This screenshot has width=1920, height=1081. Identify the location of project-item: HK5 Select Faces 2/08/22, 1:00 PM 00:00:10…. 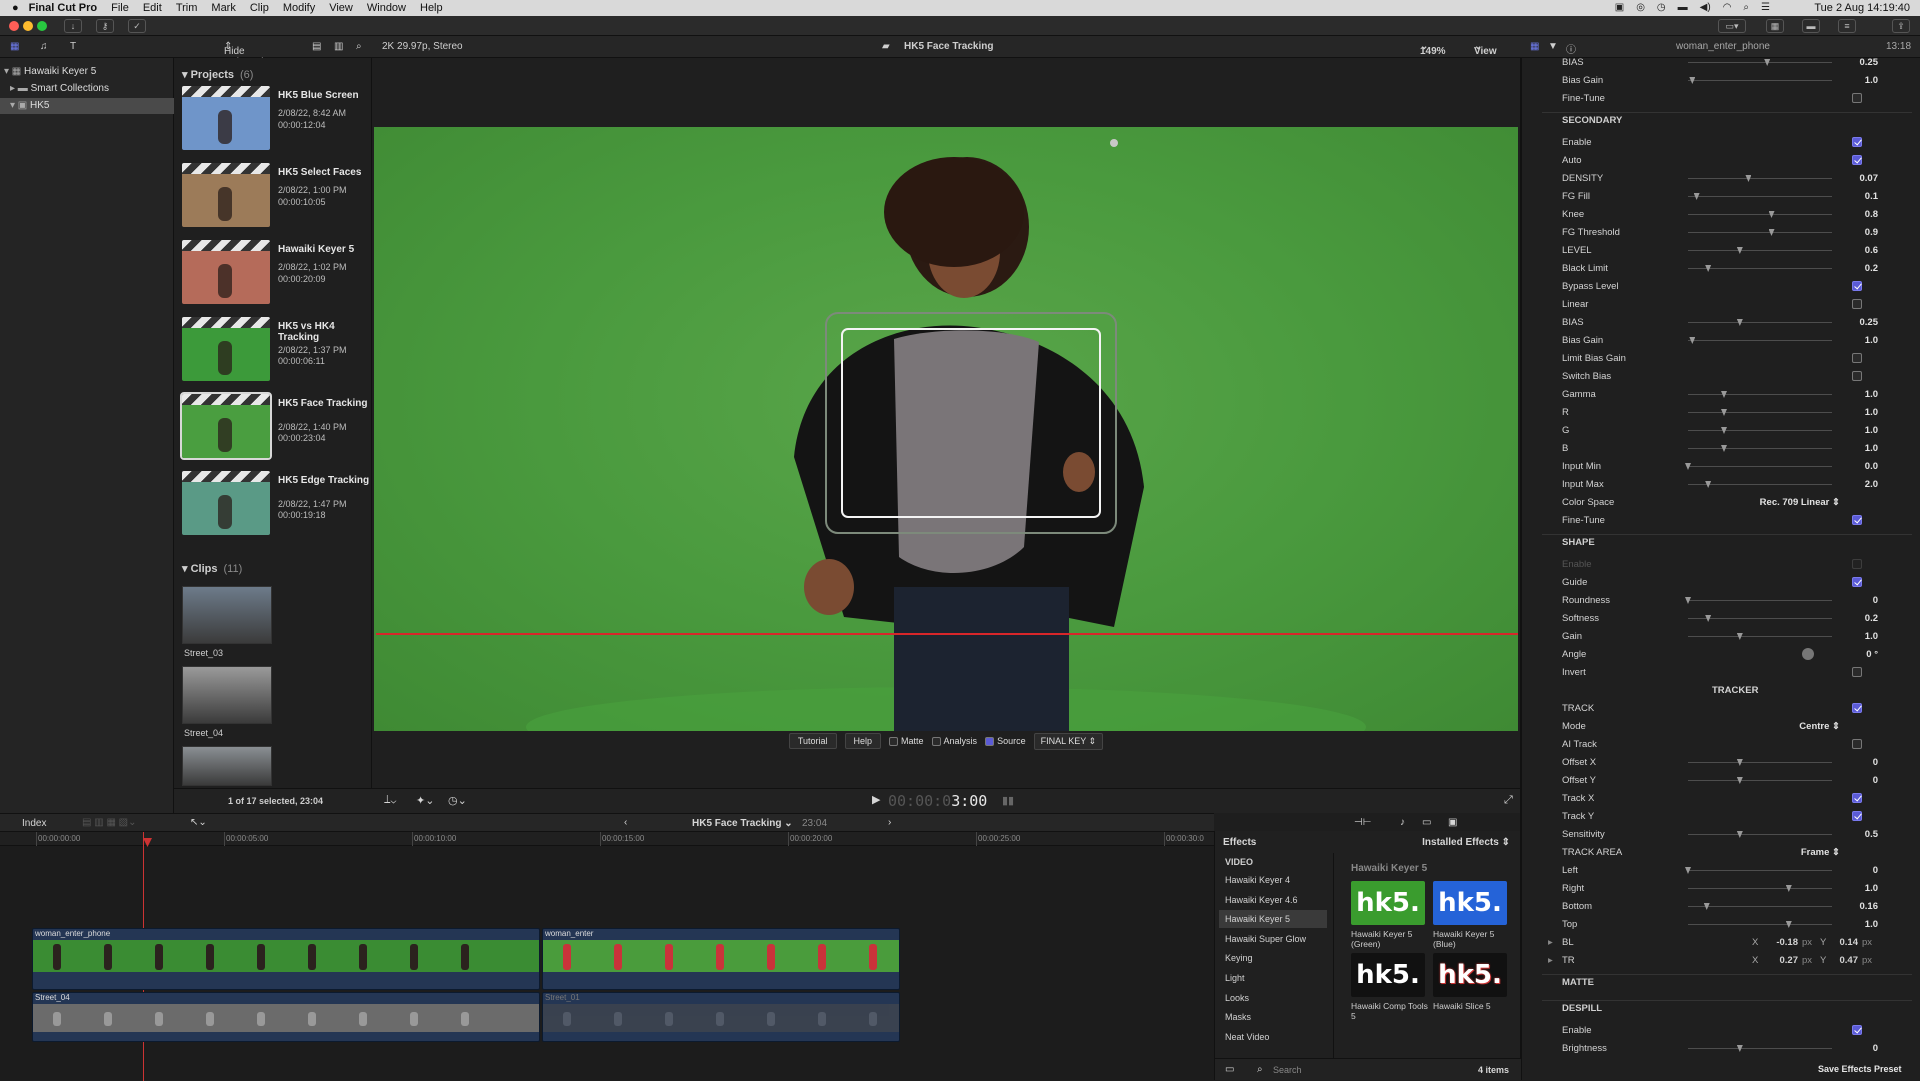
(275, 199).